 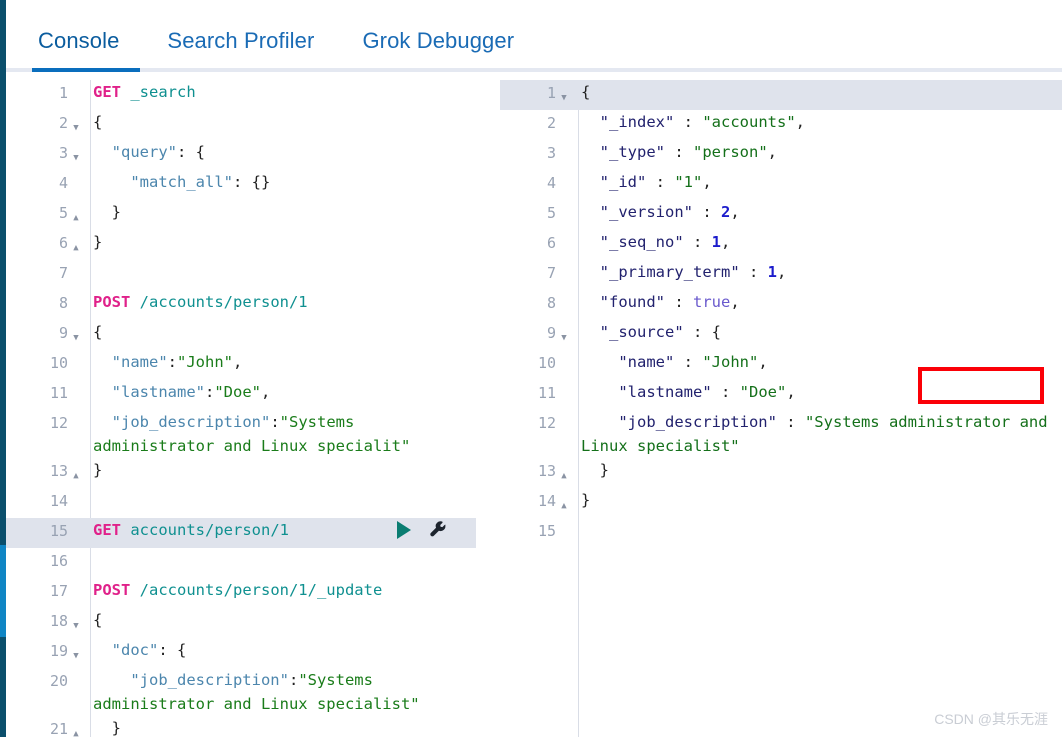 I want to click on code-line: 15, so click(x=781, y=533).